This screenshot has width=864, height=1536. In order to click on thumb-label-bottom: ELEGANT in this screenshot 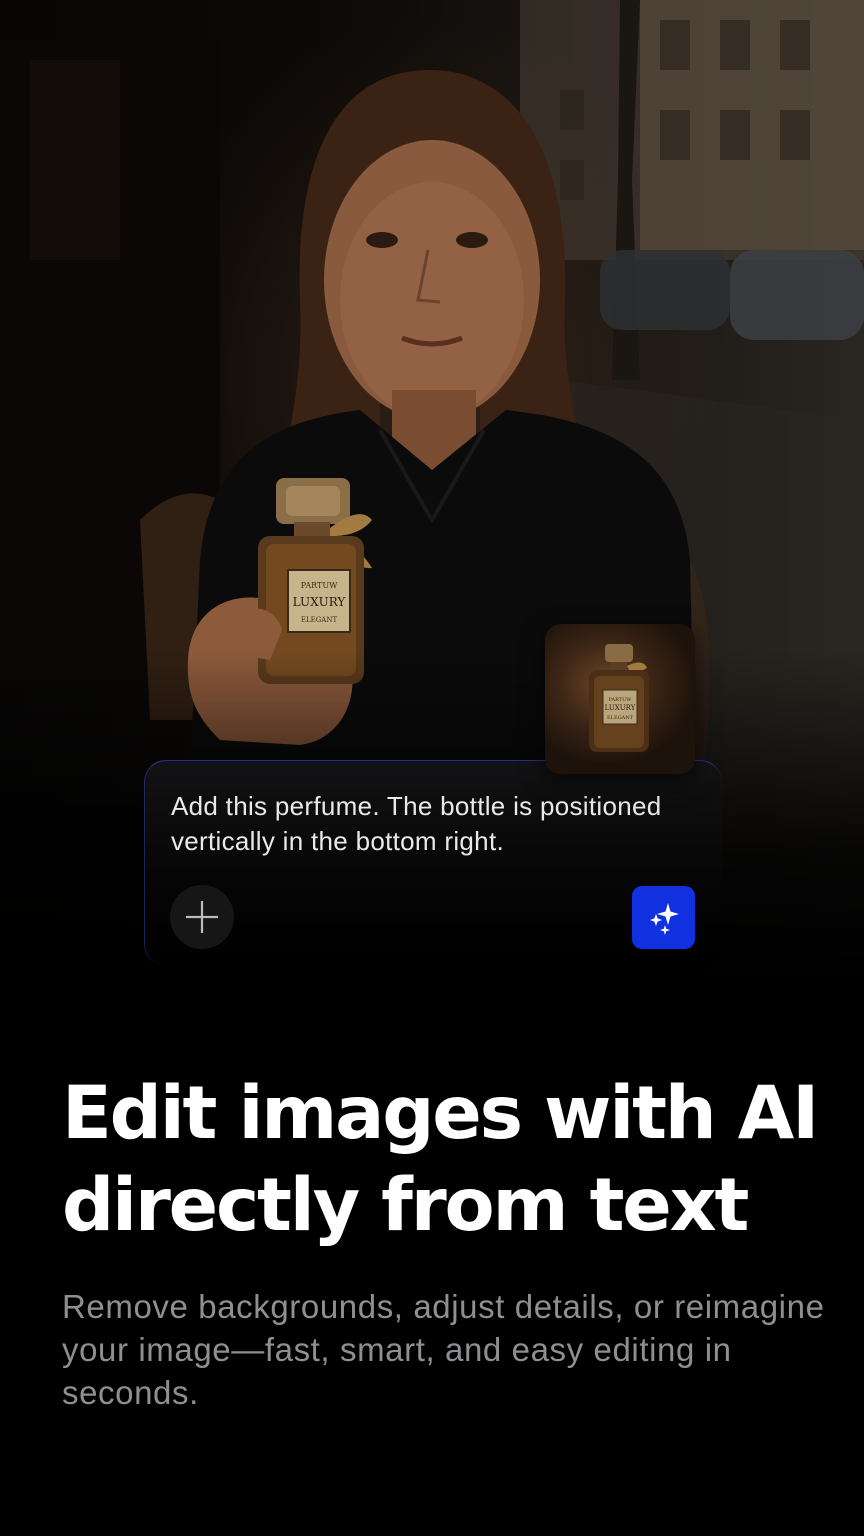, I will do `click(620, 718)`.